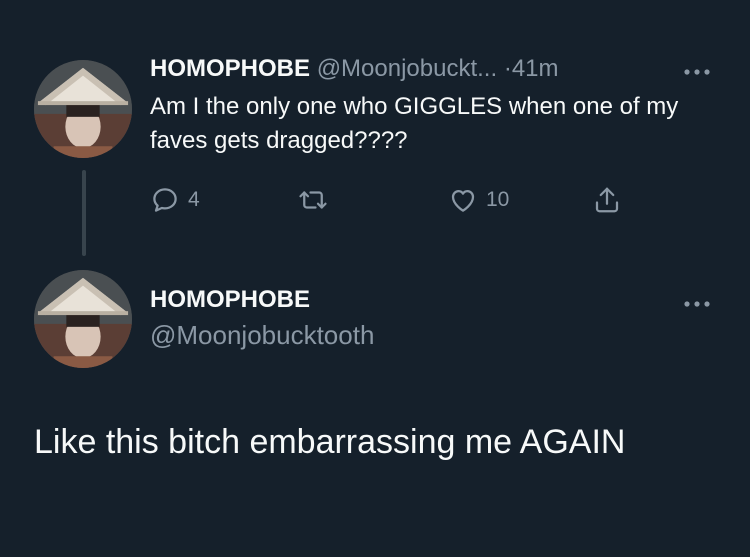 This screenshot has height=557, width=750. I want to click on reply-icon, so click(165, 200).